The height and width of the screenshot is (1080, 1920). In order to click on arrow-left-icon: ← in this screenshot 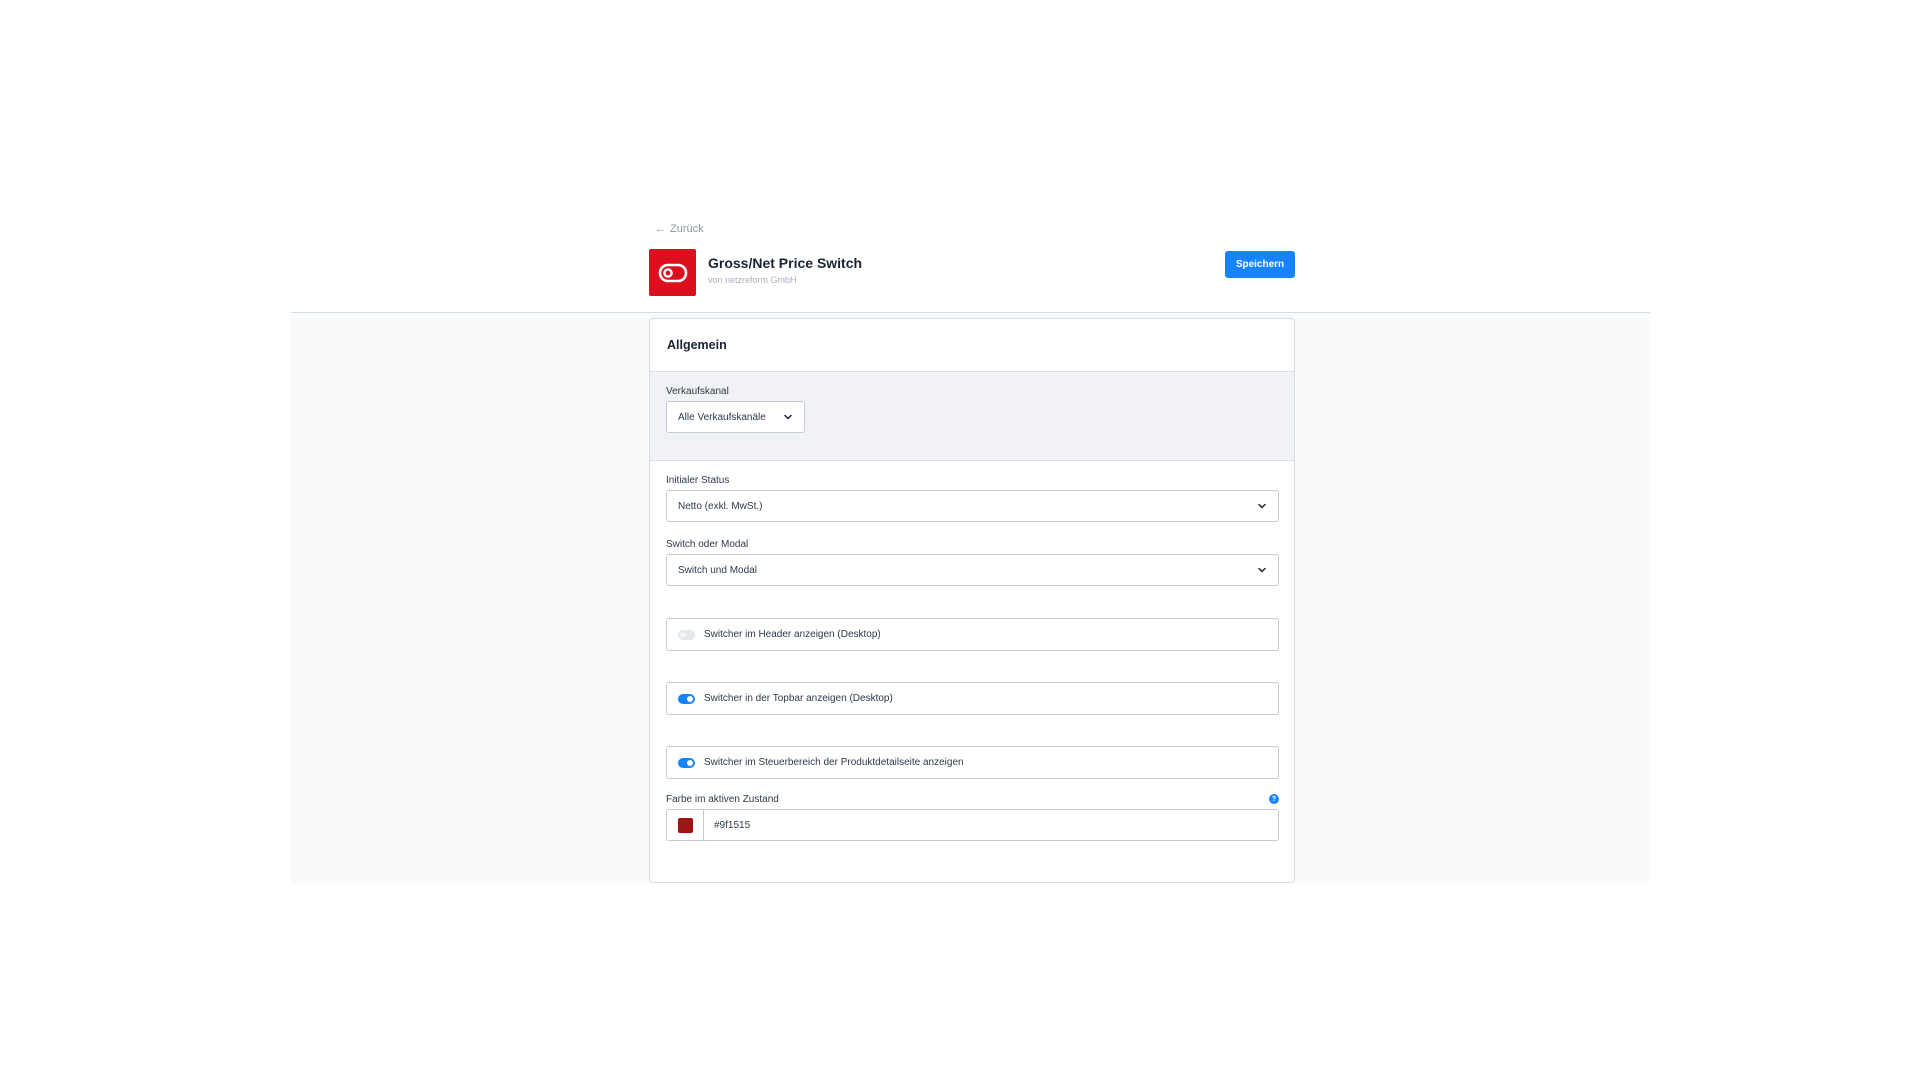, I will do `click(660, 228)`.